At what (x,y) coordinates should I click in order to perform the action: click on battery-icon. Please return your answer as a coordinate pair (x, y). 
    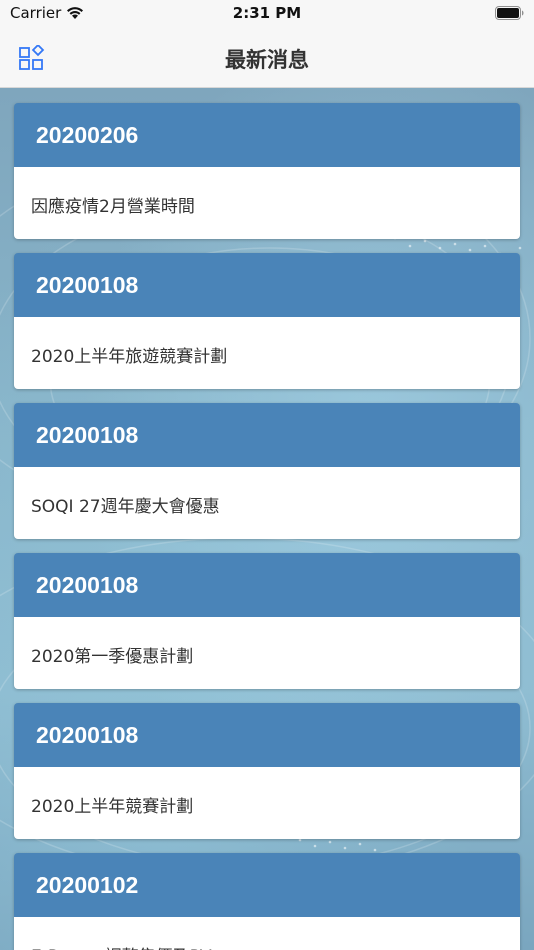
    Looking at the image, I should click on (509, 13).